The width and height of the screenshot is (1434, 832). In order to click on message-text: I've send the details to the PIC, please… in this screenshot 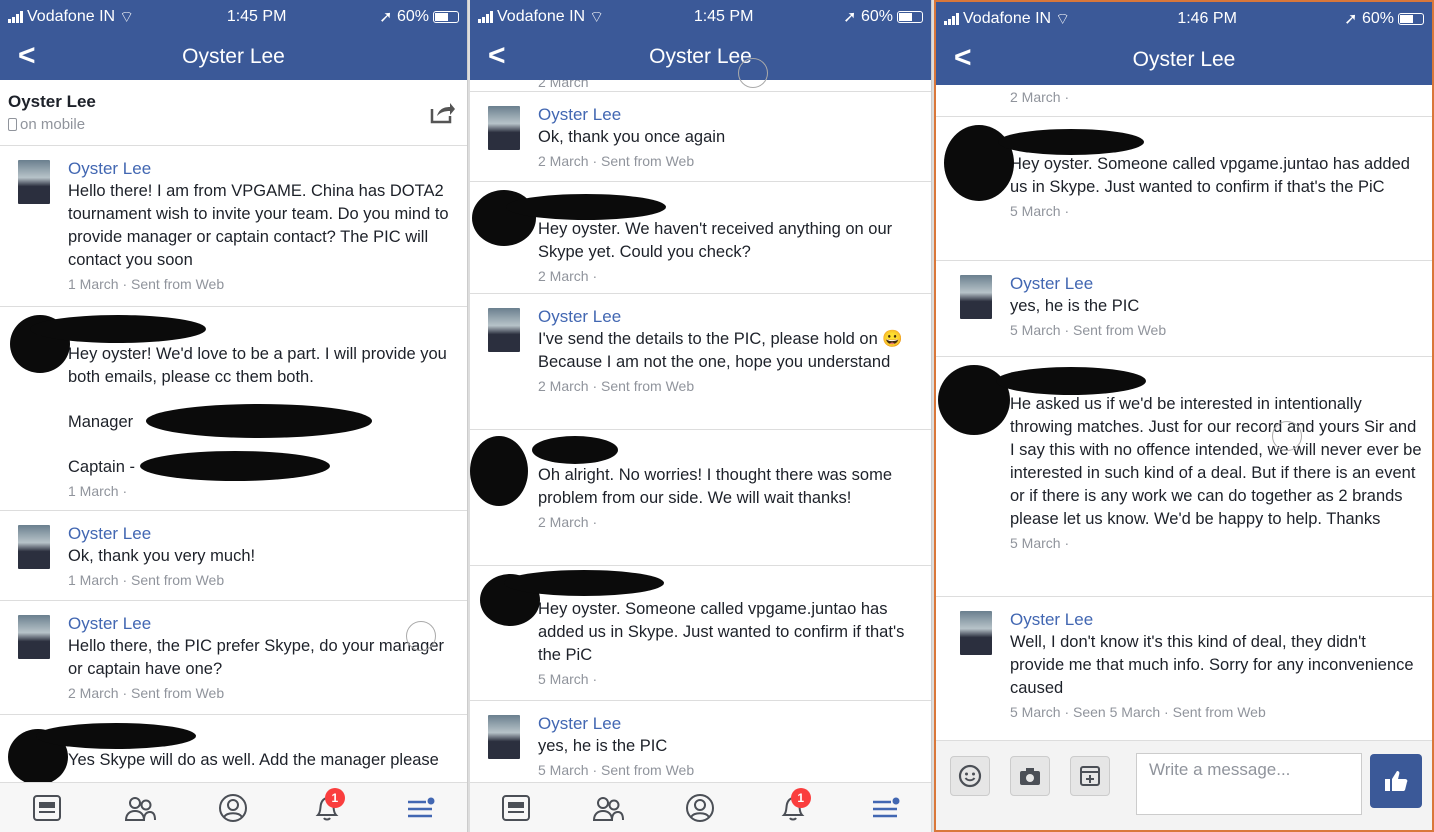, I will do `click(720, 350)`.